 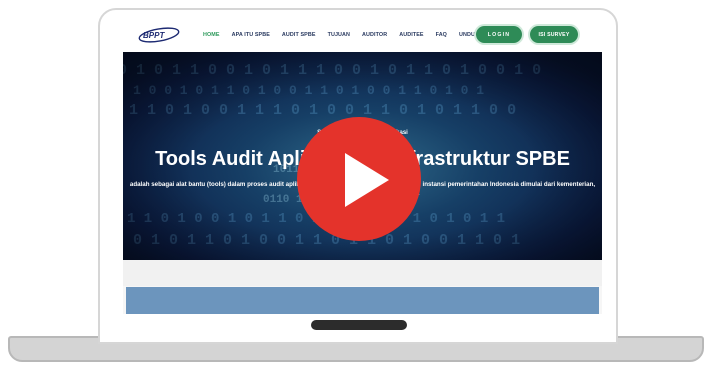 What do you see at coordinates (367, 180) in the screenshot?
I see `play-icon` at bounding box center [367, 180].